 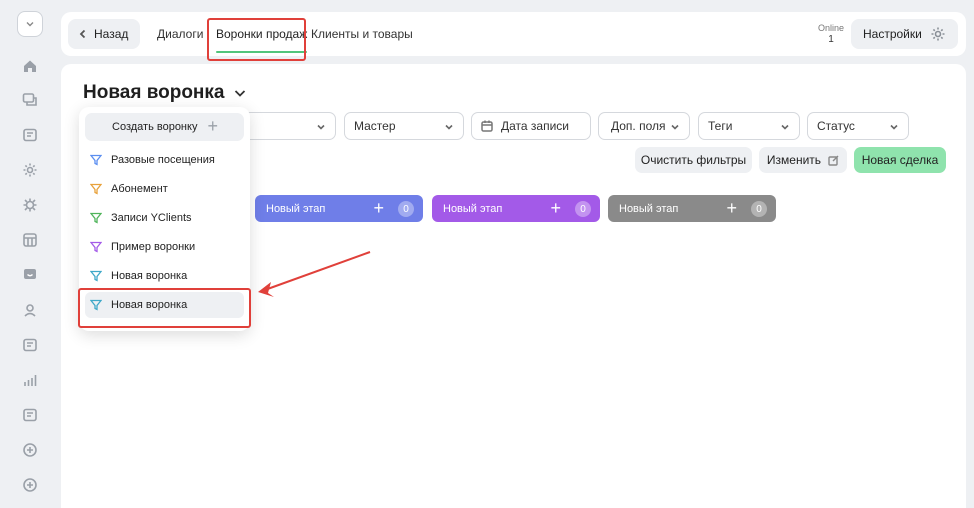 I want to click on back-button: Назад, so click(x=104, y=34).